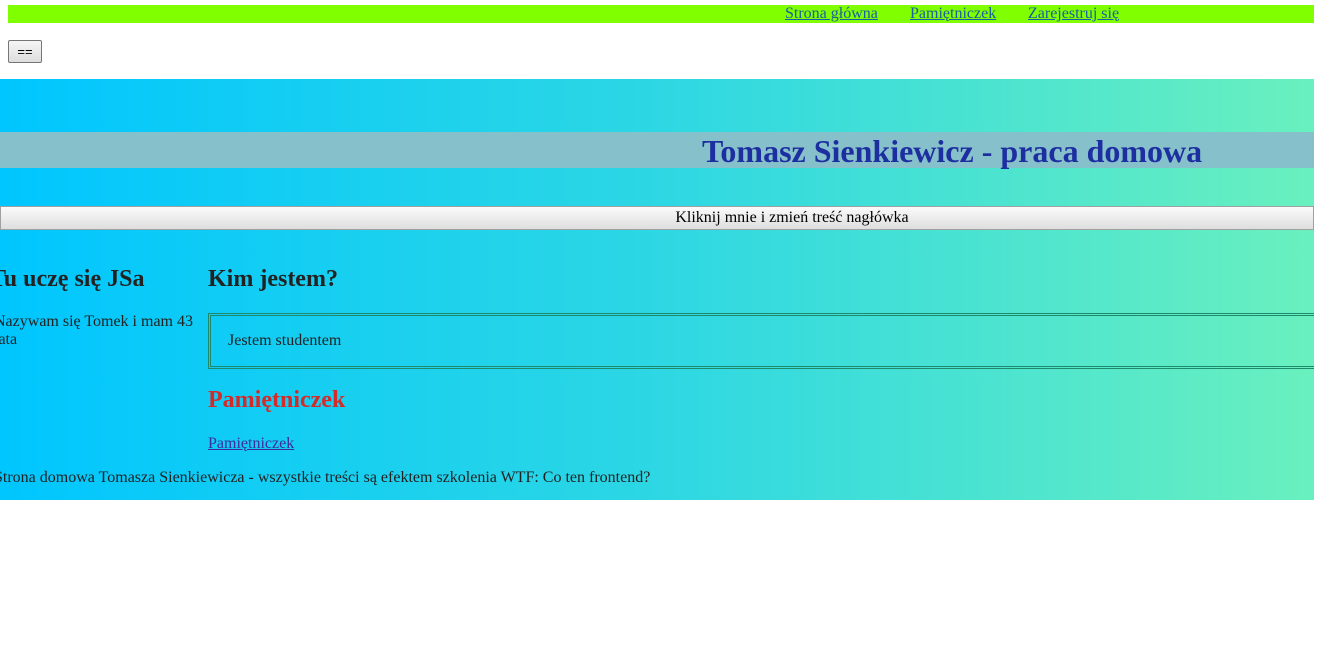  What do you see at coordinates (657, 150) in the screenshot?
I see `header-band: Tomasz Sienkiewicz - praca domowa` at bounding box center [657, 150].